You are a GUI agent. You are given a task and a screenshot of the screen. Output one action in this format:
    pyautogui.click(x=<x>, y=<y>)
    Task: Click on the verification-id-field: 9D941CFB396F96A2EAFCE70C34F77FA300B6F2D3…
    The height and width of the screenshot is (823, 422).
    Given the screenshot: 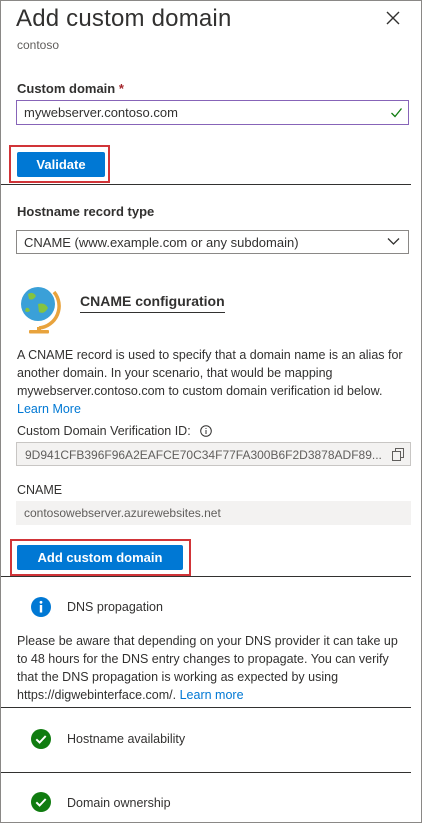 What is the action you would take?
    pyautogui.click(x=213, y=454)
    